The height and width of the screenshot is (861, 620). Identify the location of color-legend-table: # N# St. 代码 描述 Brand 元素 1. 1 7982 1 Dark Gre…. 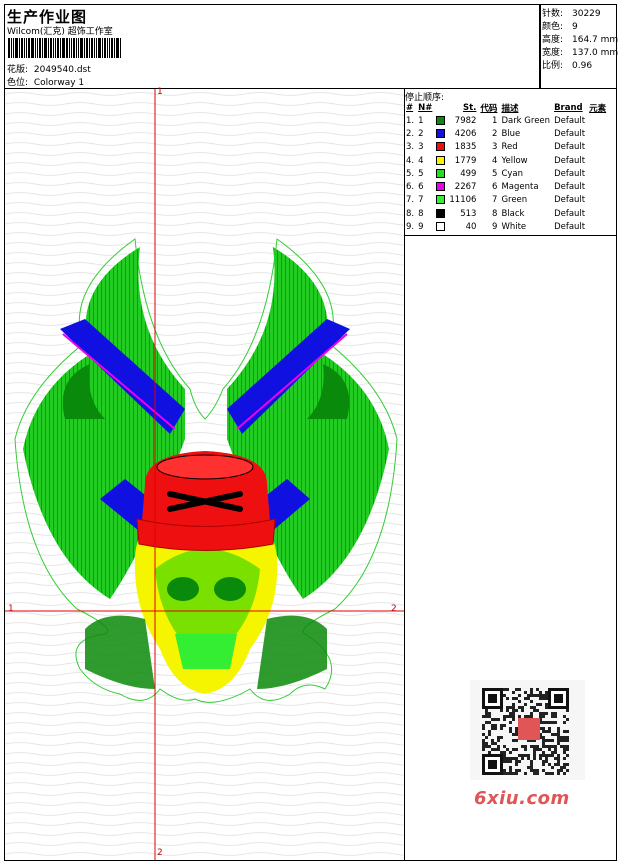
(506, 168).